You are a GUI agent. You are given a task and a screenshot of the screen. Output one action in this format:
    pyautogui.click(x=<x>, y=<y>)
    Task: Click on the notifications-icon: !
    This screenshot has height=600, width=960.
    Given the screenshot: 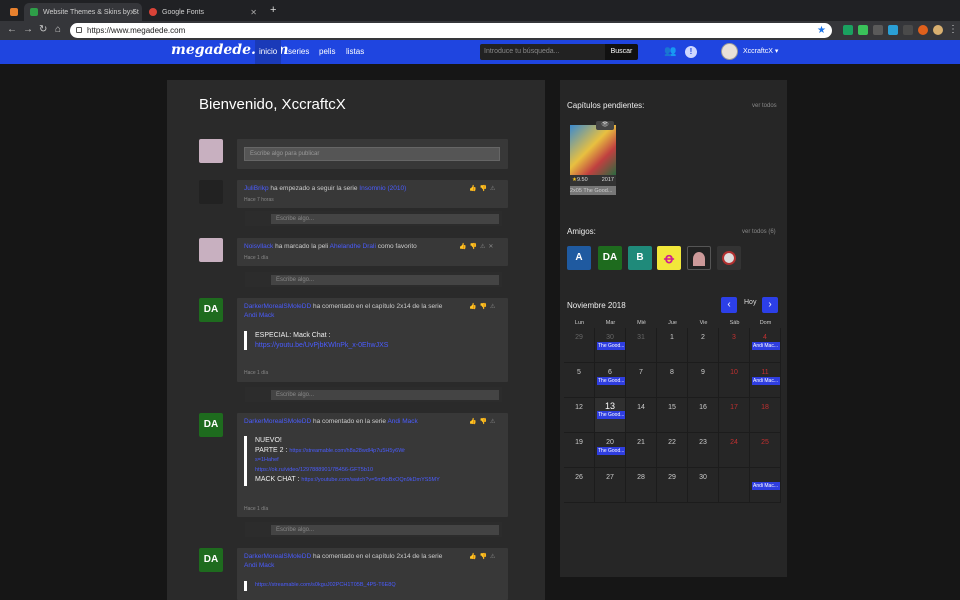 What is the action you would take?
    pyautogui.click(x=691, y=52)
    